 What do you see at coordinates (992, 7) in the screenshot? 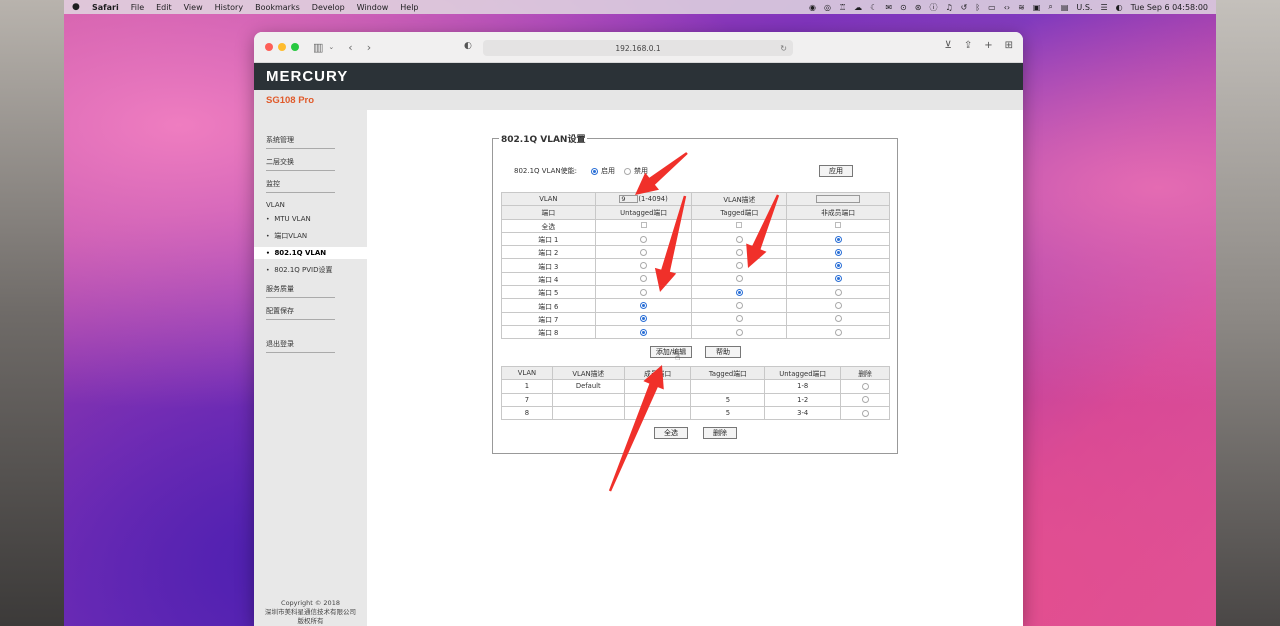
I see `battery-icon: ▭` at bounding box center [992, 7].